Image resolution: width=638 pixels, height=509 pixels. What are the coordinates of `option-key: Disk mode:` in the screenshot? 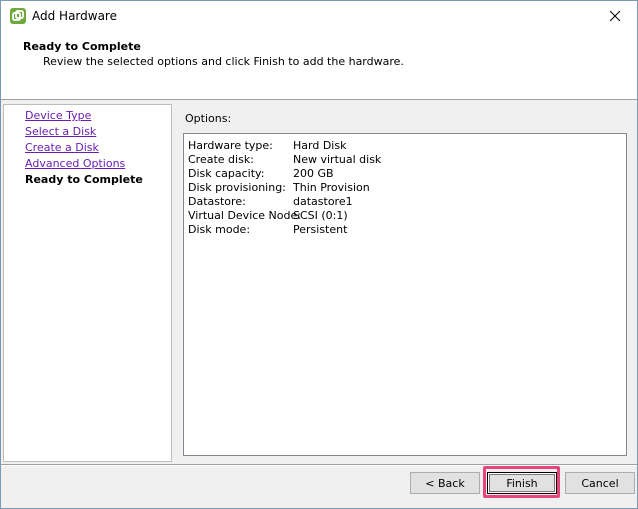 It's located at (219, 229).